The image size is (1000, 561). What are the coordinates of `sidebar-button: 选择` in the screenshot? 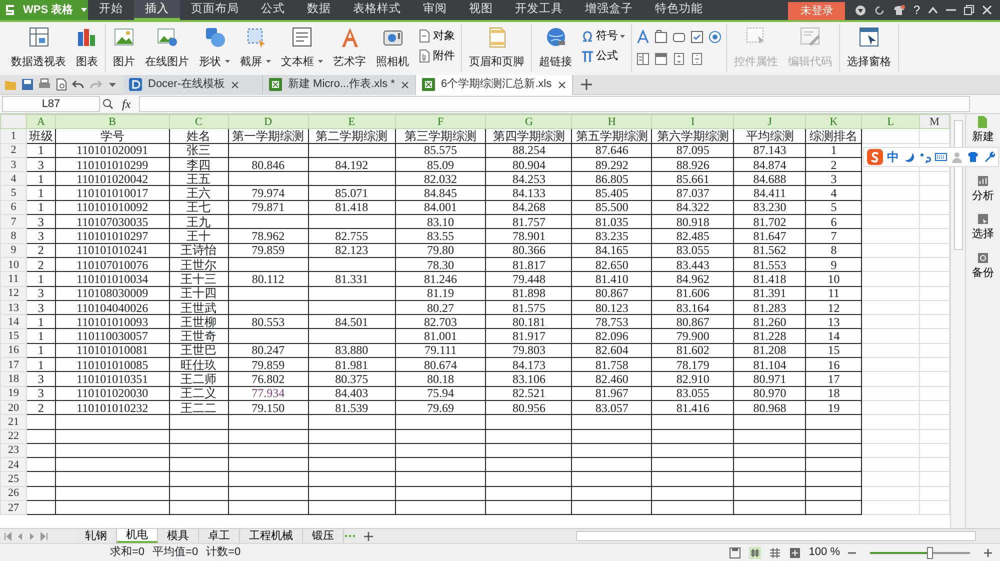 It's located at (983, 227).